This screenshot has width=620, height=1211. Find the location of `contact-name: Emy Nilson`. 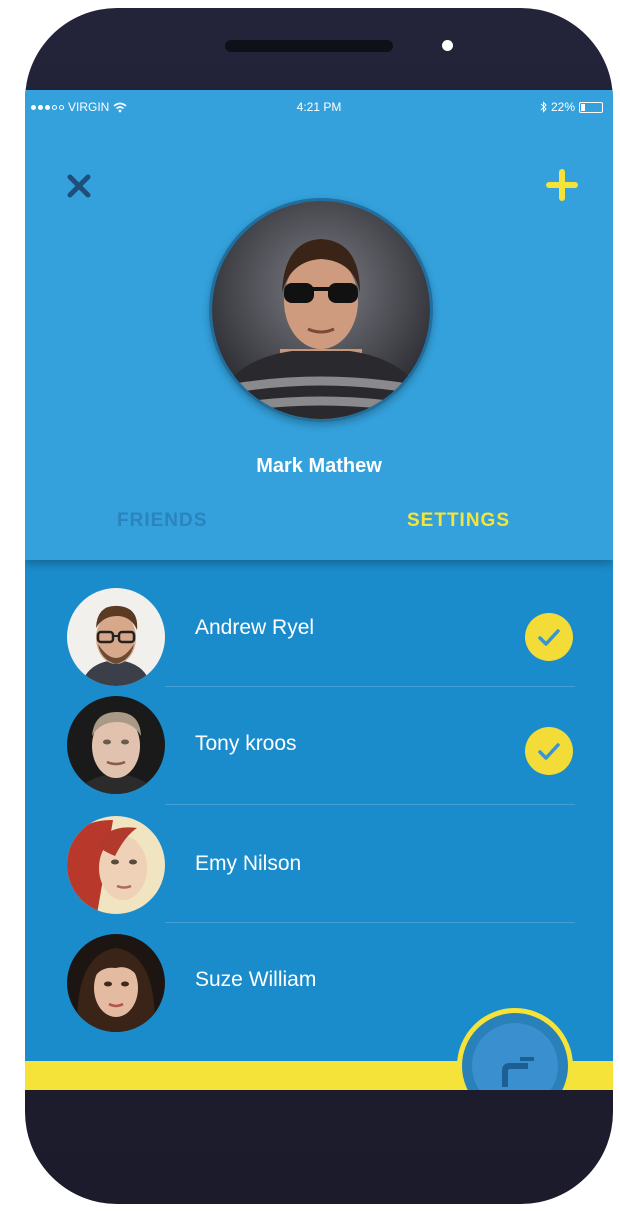

contact-name: Emy Nilson is located at coordinates (248, 863).